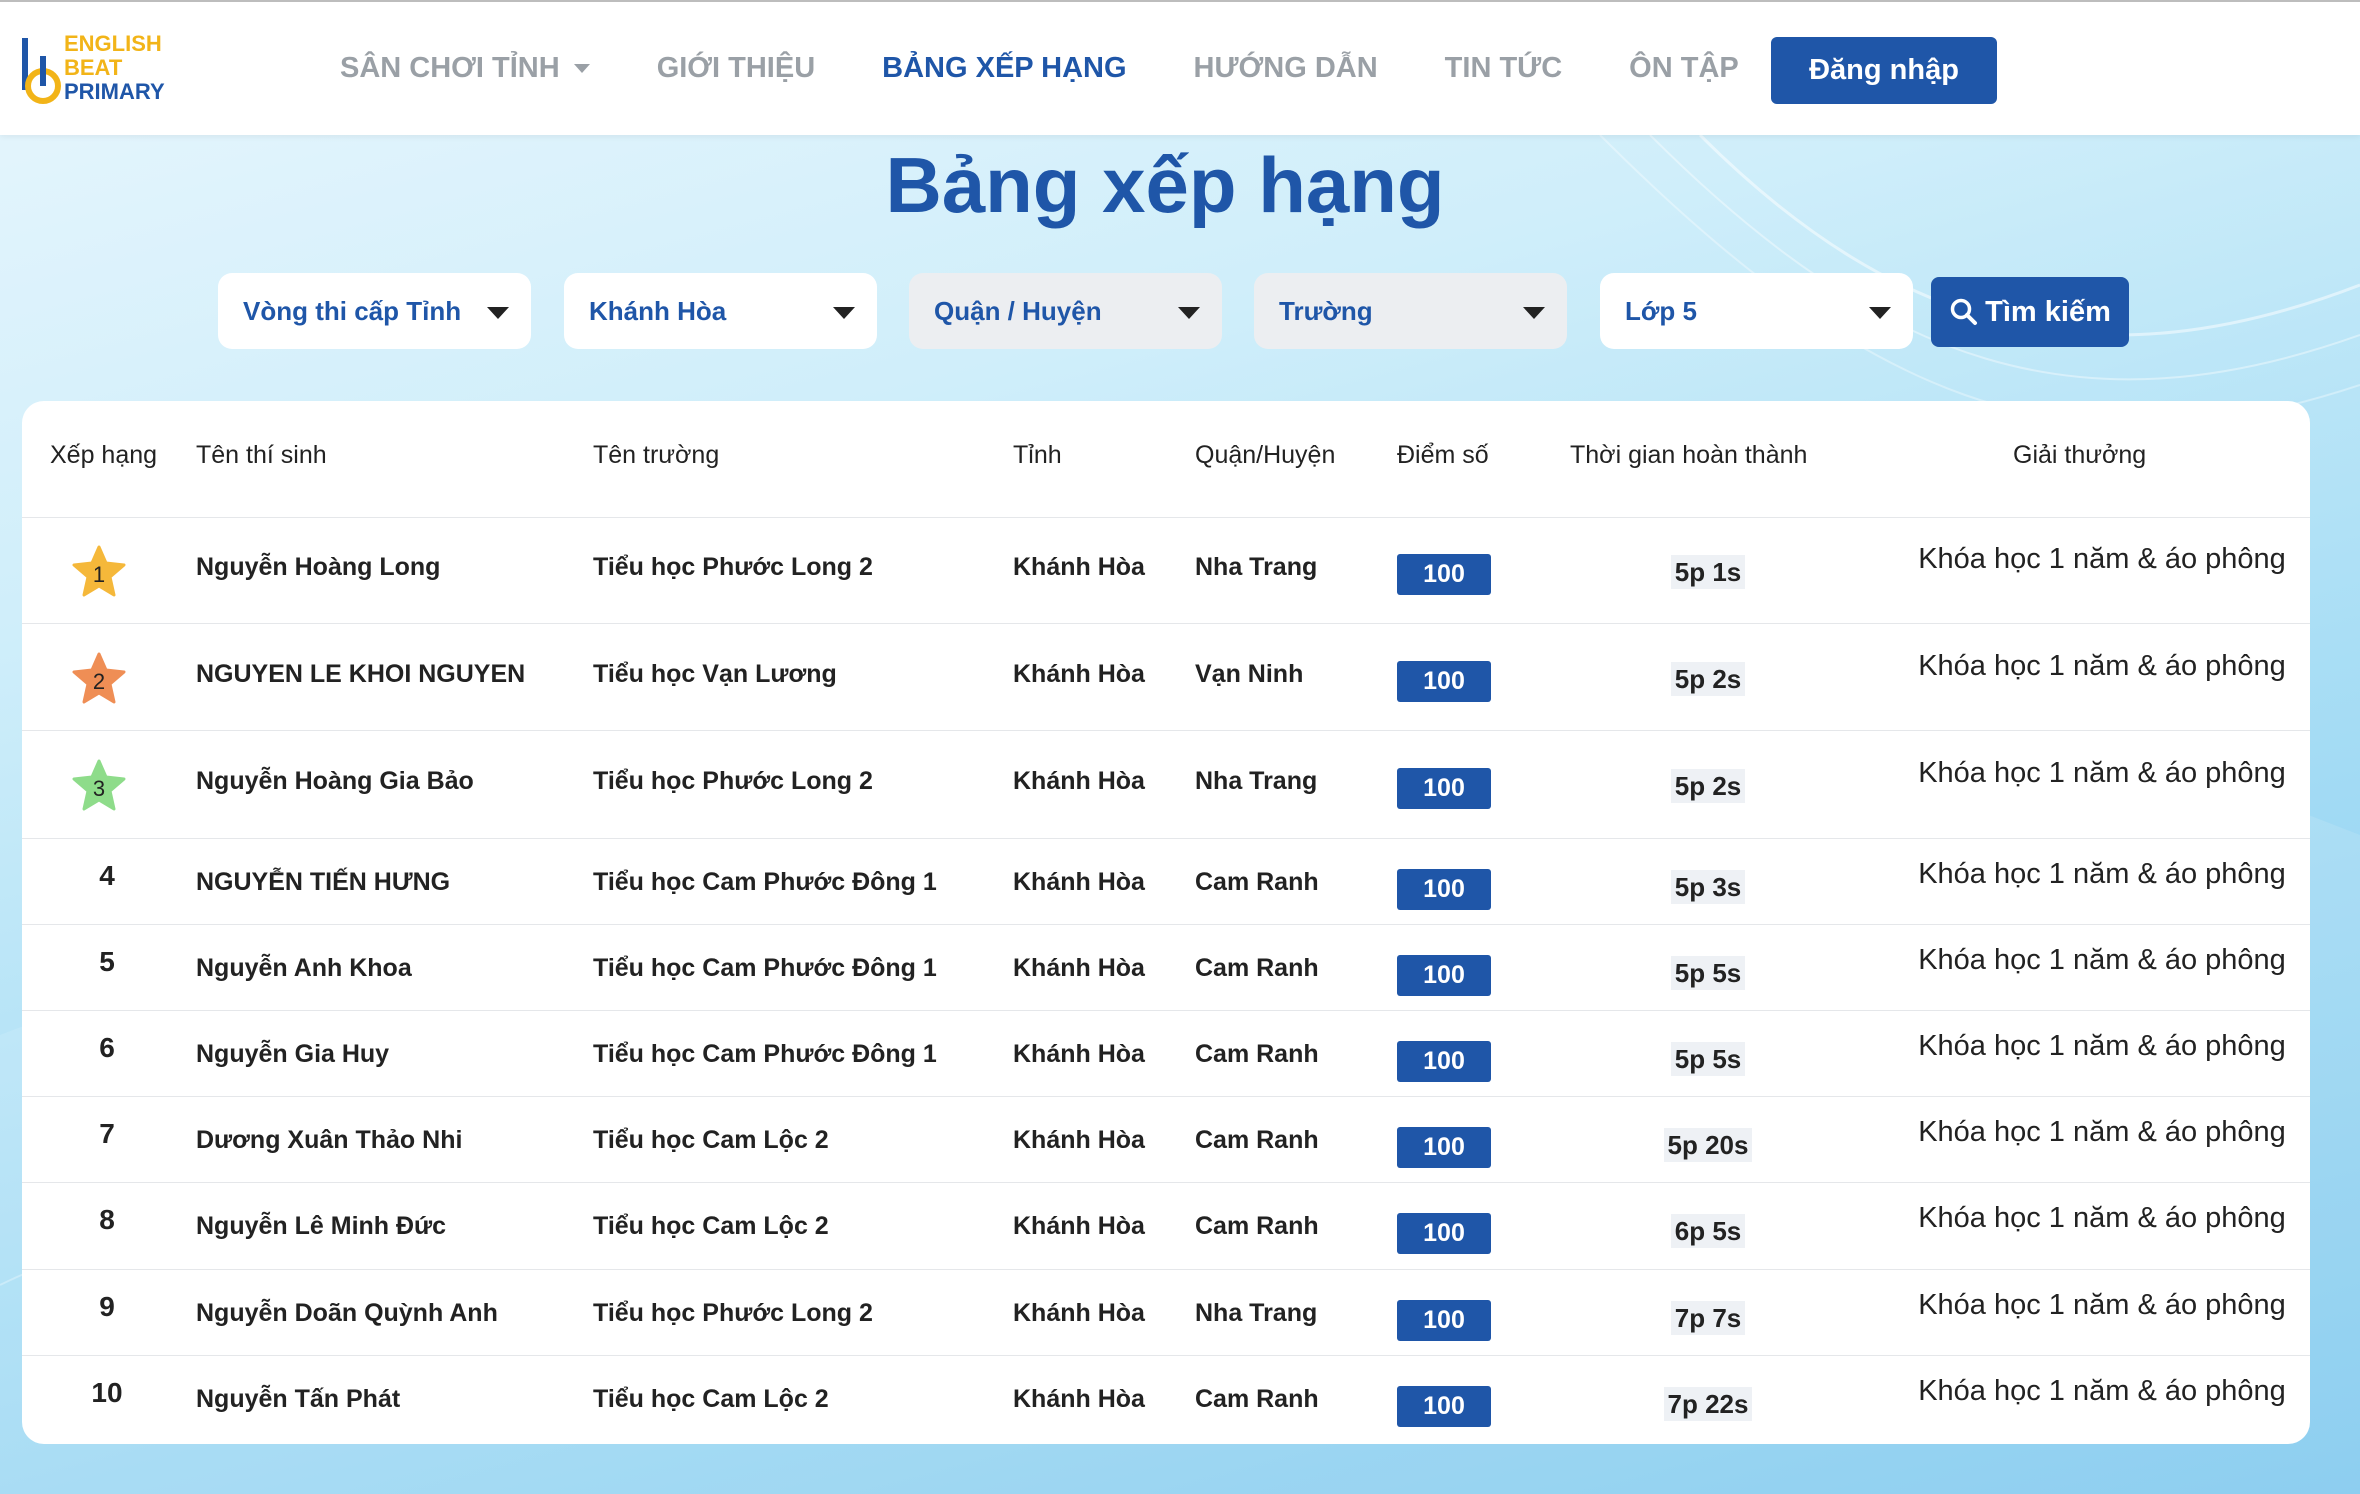  What do you see at coordinates (1684, 68) in the screenshot?
I see `nav-review: ÔN TẬP` at bounding box center [1684, 68].